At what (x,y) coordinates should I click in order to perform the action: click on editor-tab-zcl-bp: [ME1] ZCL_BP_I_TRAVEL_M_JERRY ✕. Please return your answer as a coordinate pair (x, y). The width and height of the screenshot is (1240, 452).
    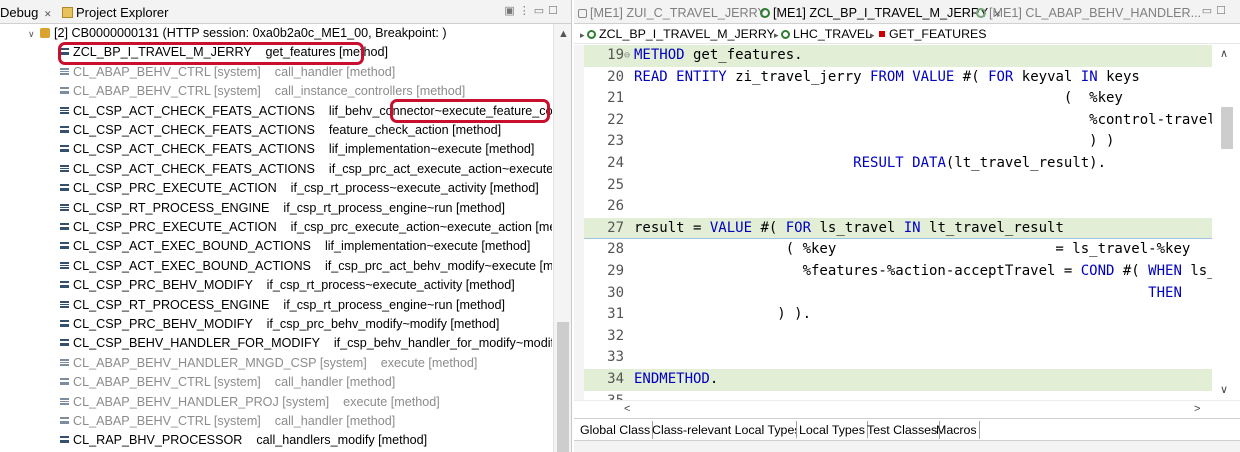
    Looking at the image, I should click on (880, 13).